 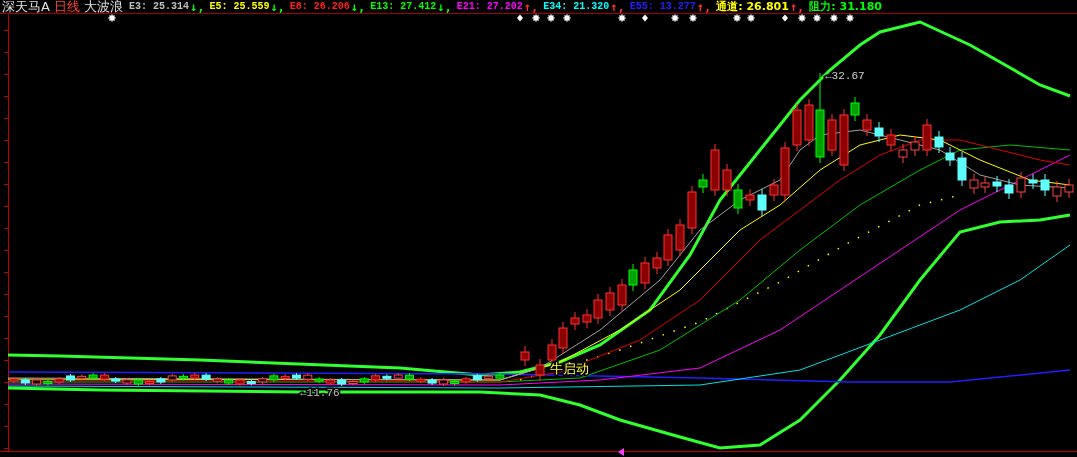 What do you see at coordinates (489, 6) in the screenshot?
I see `indicator-value: E21: 27.202` at bounding box center [489, 6].